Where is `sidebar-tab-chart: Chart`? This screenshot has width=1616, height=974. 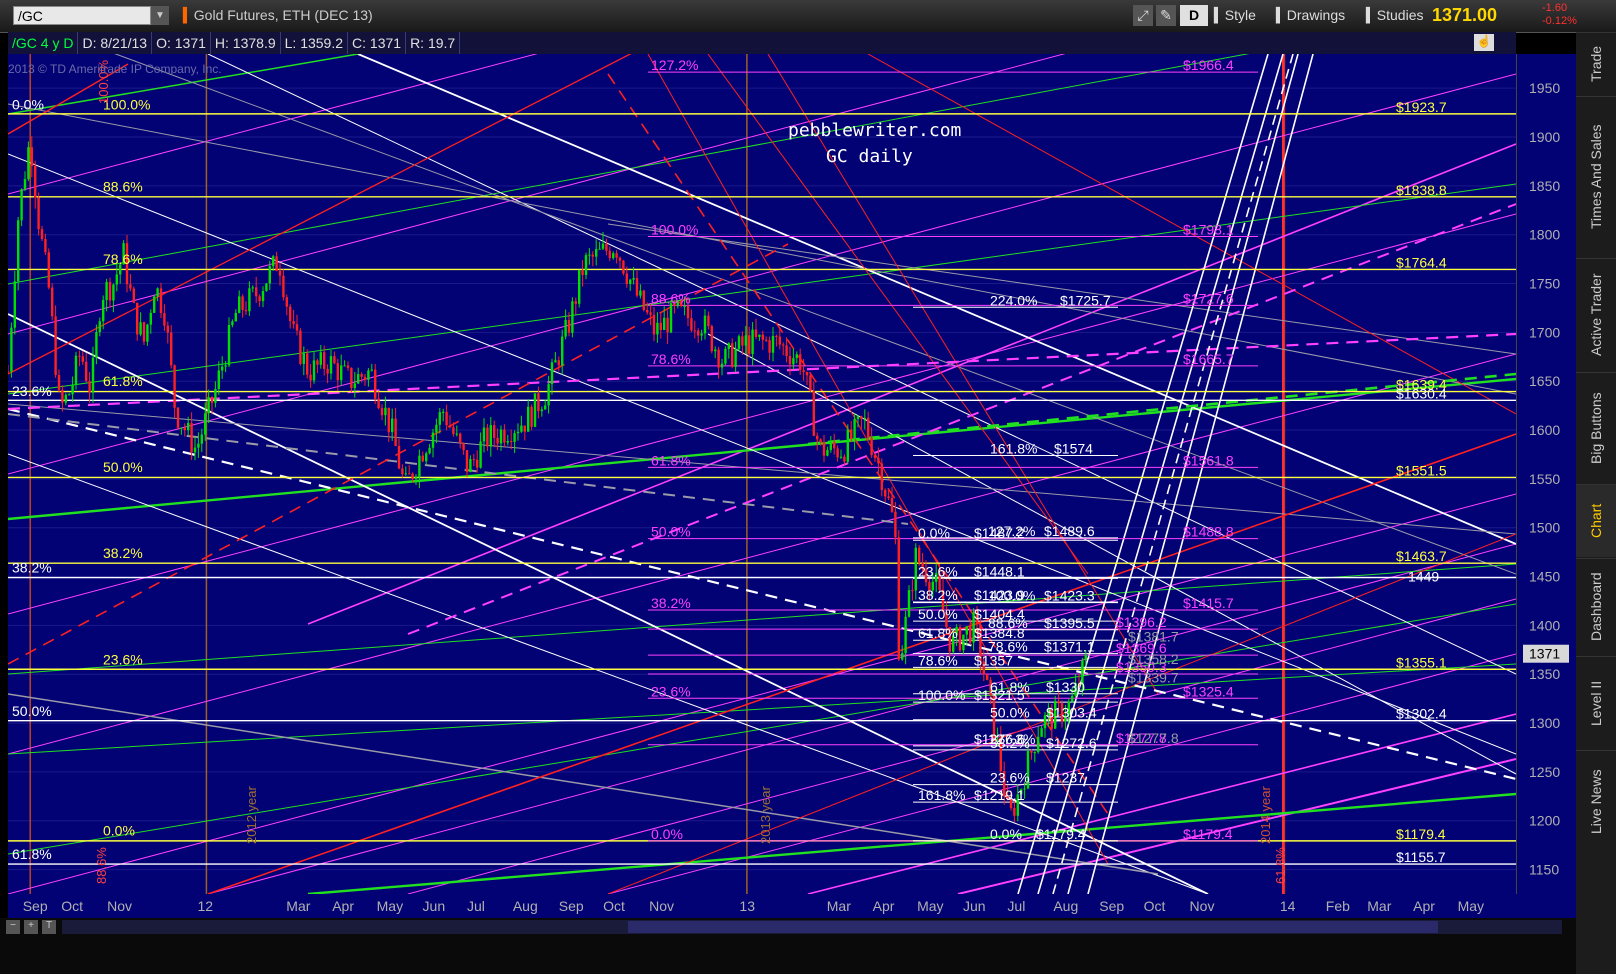
sidebar-tab-chart: Chart is located at coordinates (1596, 520).